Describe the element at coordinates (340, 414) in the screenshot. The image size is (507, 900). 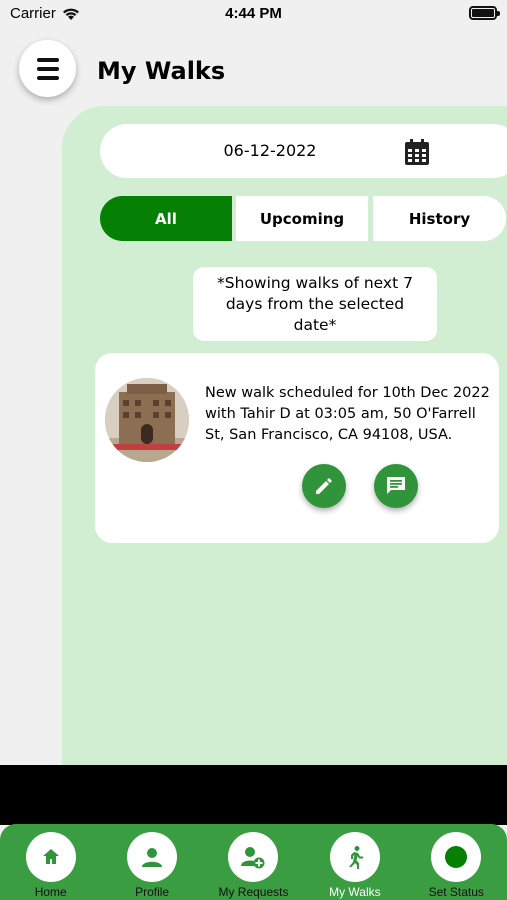
I see `walk-line: with Tahir D at 03:05 am, 50 O'Farrell` at that location.